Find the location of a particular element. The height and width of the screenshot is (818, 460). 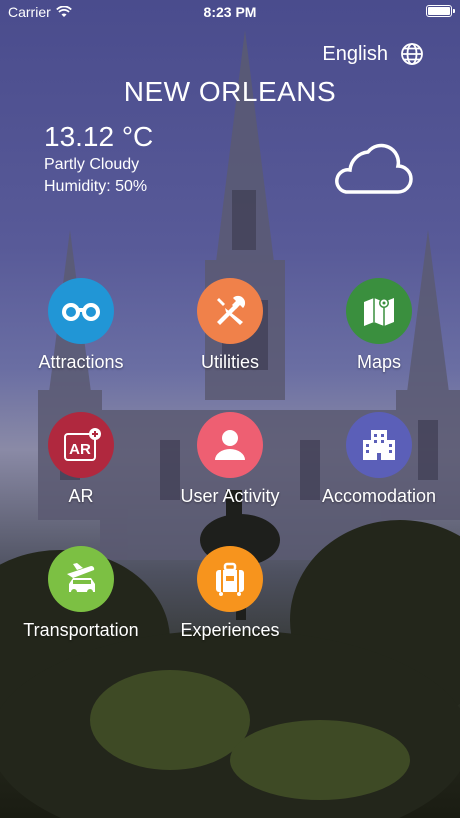

menu-item-attractions: Attractions is located at coordinates (81, 325).